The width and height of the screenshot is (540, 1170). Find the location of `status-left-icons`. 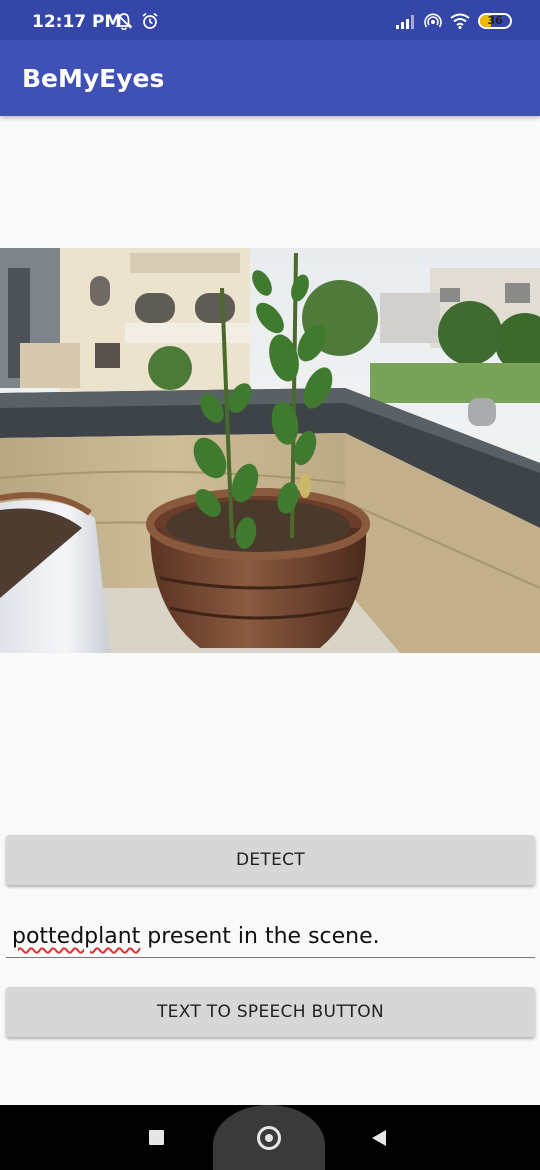

status-left-icons is located at coordinates (137, 21).